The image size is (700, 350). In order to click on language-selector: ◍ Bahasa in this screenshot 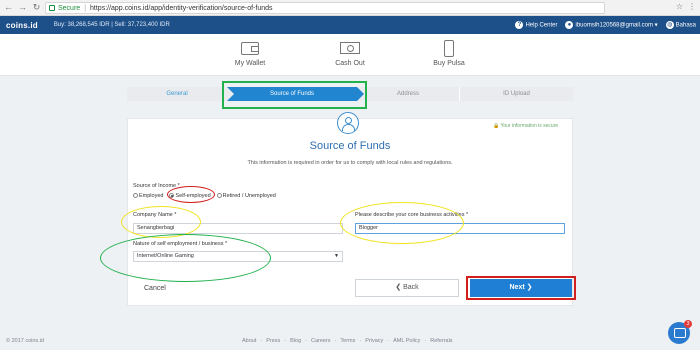, I will do `click(680, 25)`.